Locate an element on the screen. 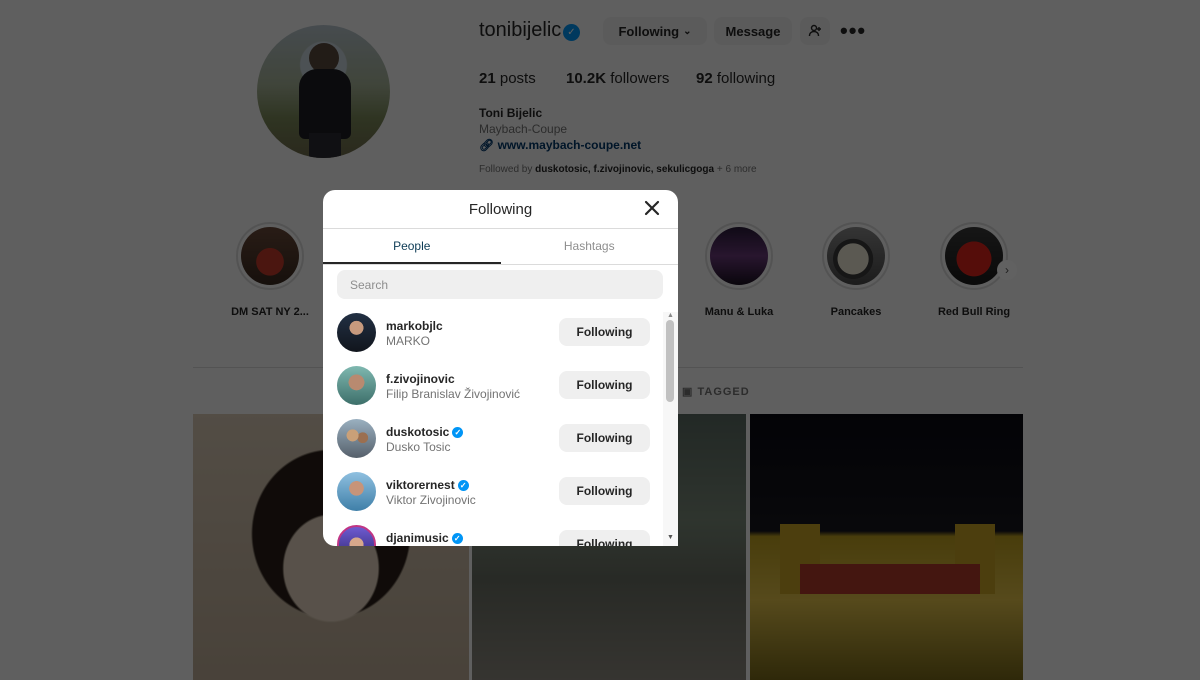 This screenshot has height=680, width=1200. modal-header: Following is located at coordinates (500, 209).